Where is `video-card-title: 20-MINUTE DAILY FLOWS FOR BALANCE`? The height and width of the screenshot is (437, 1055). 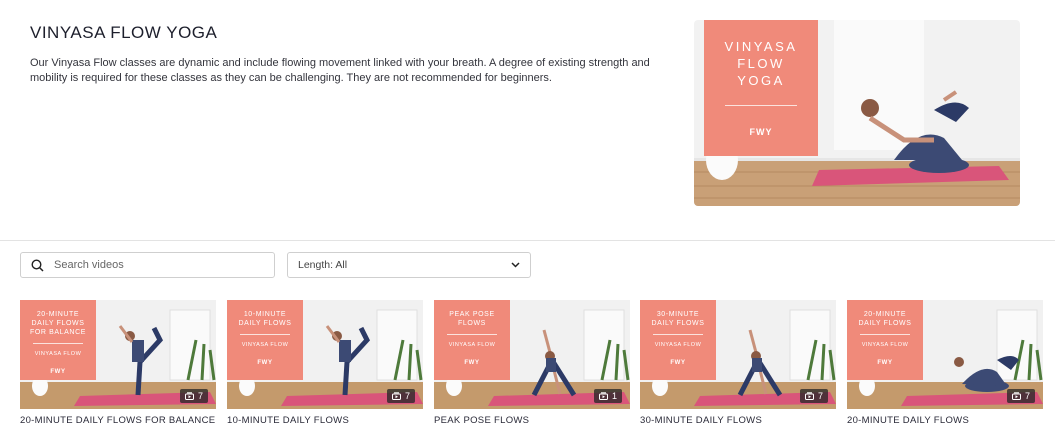 video-card-title: 20-MINUTE DAILY FLOWS FOR BALANCE is located at coordinates (118, 420).